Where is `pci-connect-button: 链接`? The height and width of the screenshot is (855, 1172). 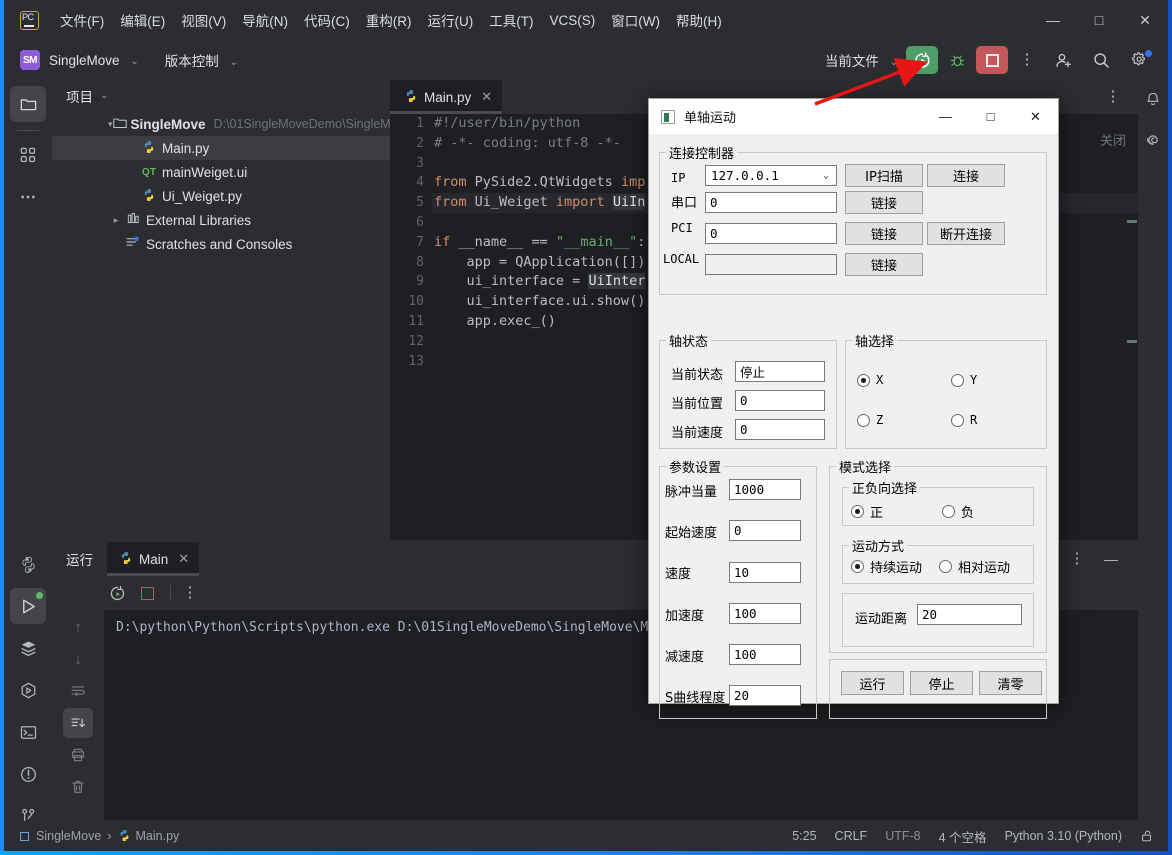
pci-connect-button: 链接 is located at coordinates (884, 233).